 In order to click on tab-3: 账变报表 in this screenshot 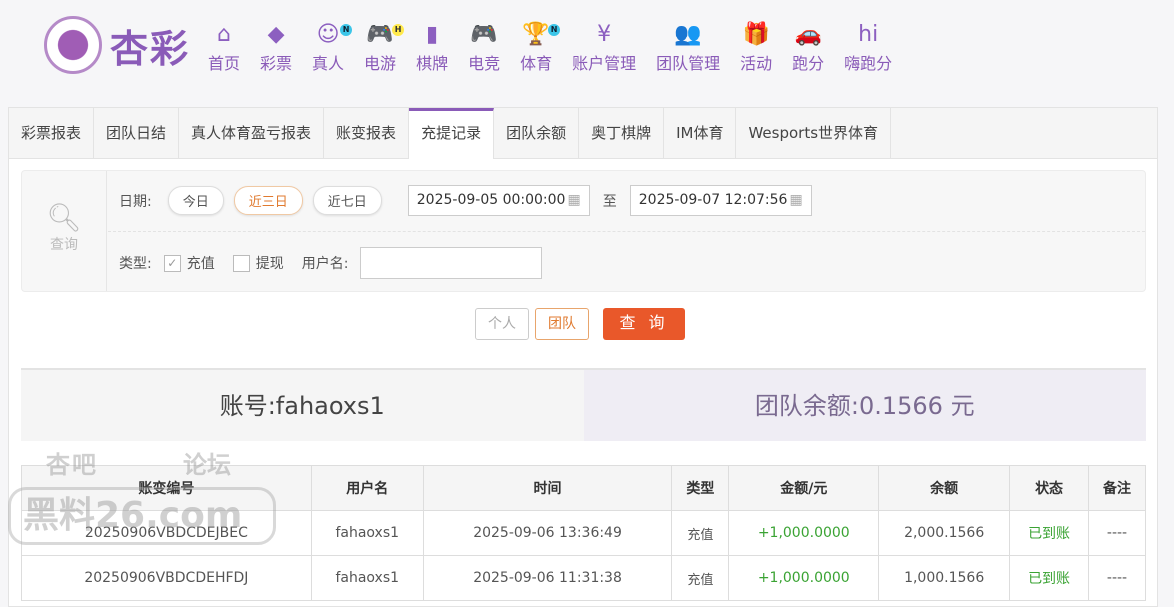, I will do `click(367, 133)`.